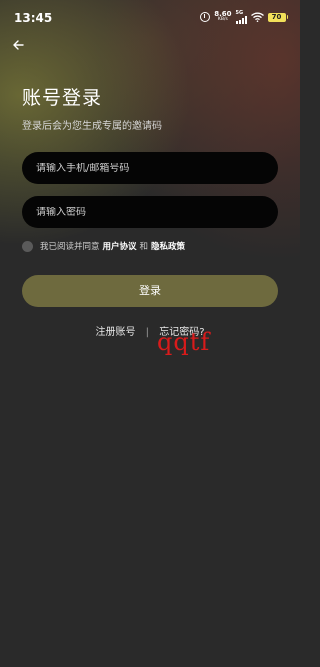  I want to click on network-speed: 8.60 KB/s, so click(222, 17).